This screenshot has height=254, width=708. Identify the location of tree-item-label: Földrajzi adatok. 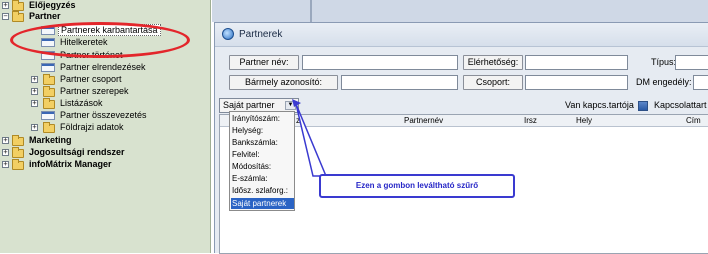
(92, 127).